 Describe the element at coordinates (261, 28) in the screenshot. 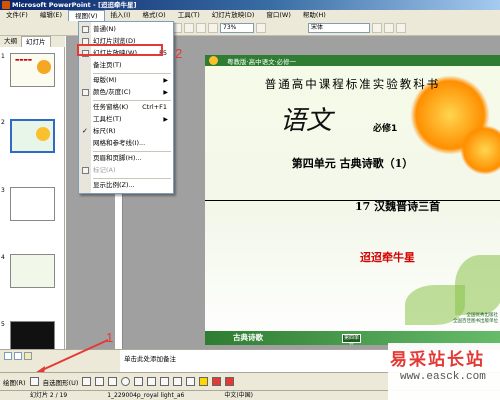

I see `help-icon` at that location.